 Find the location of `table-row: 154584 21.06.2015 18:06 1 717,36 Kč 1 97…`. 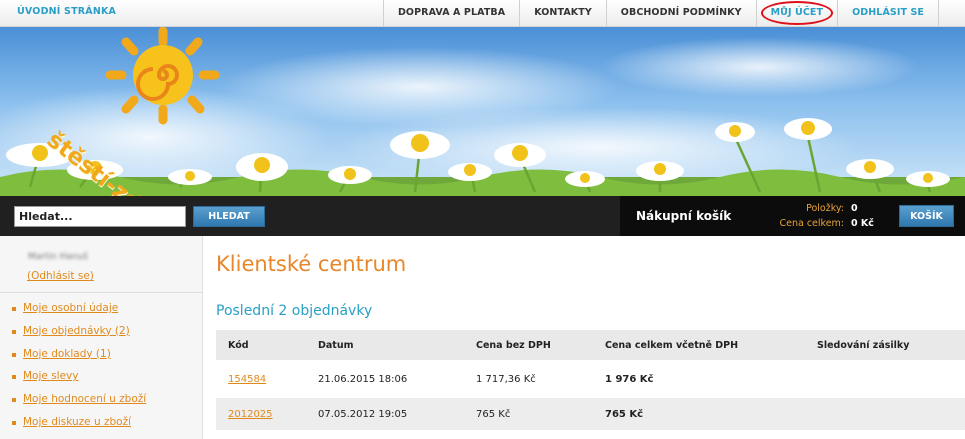

table-row: 154584 21.06.2015 18:06 1 717,36 Kč 1 97… is located at coordinates (590, 379).